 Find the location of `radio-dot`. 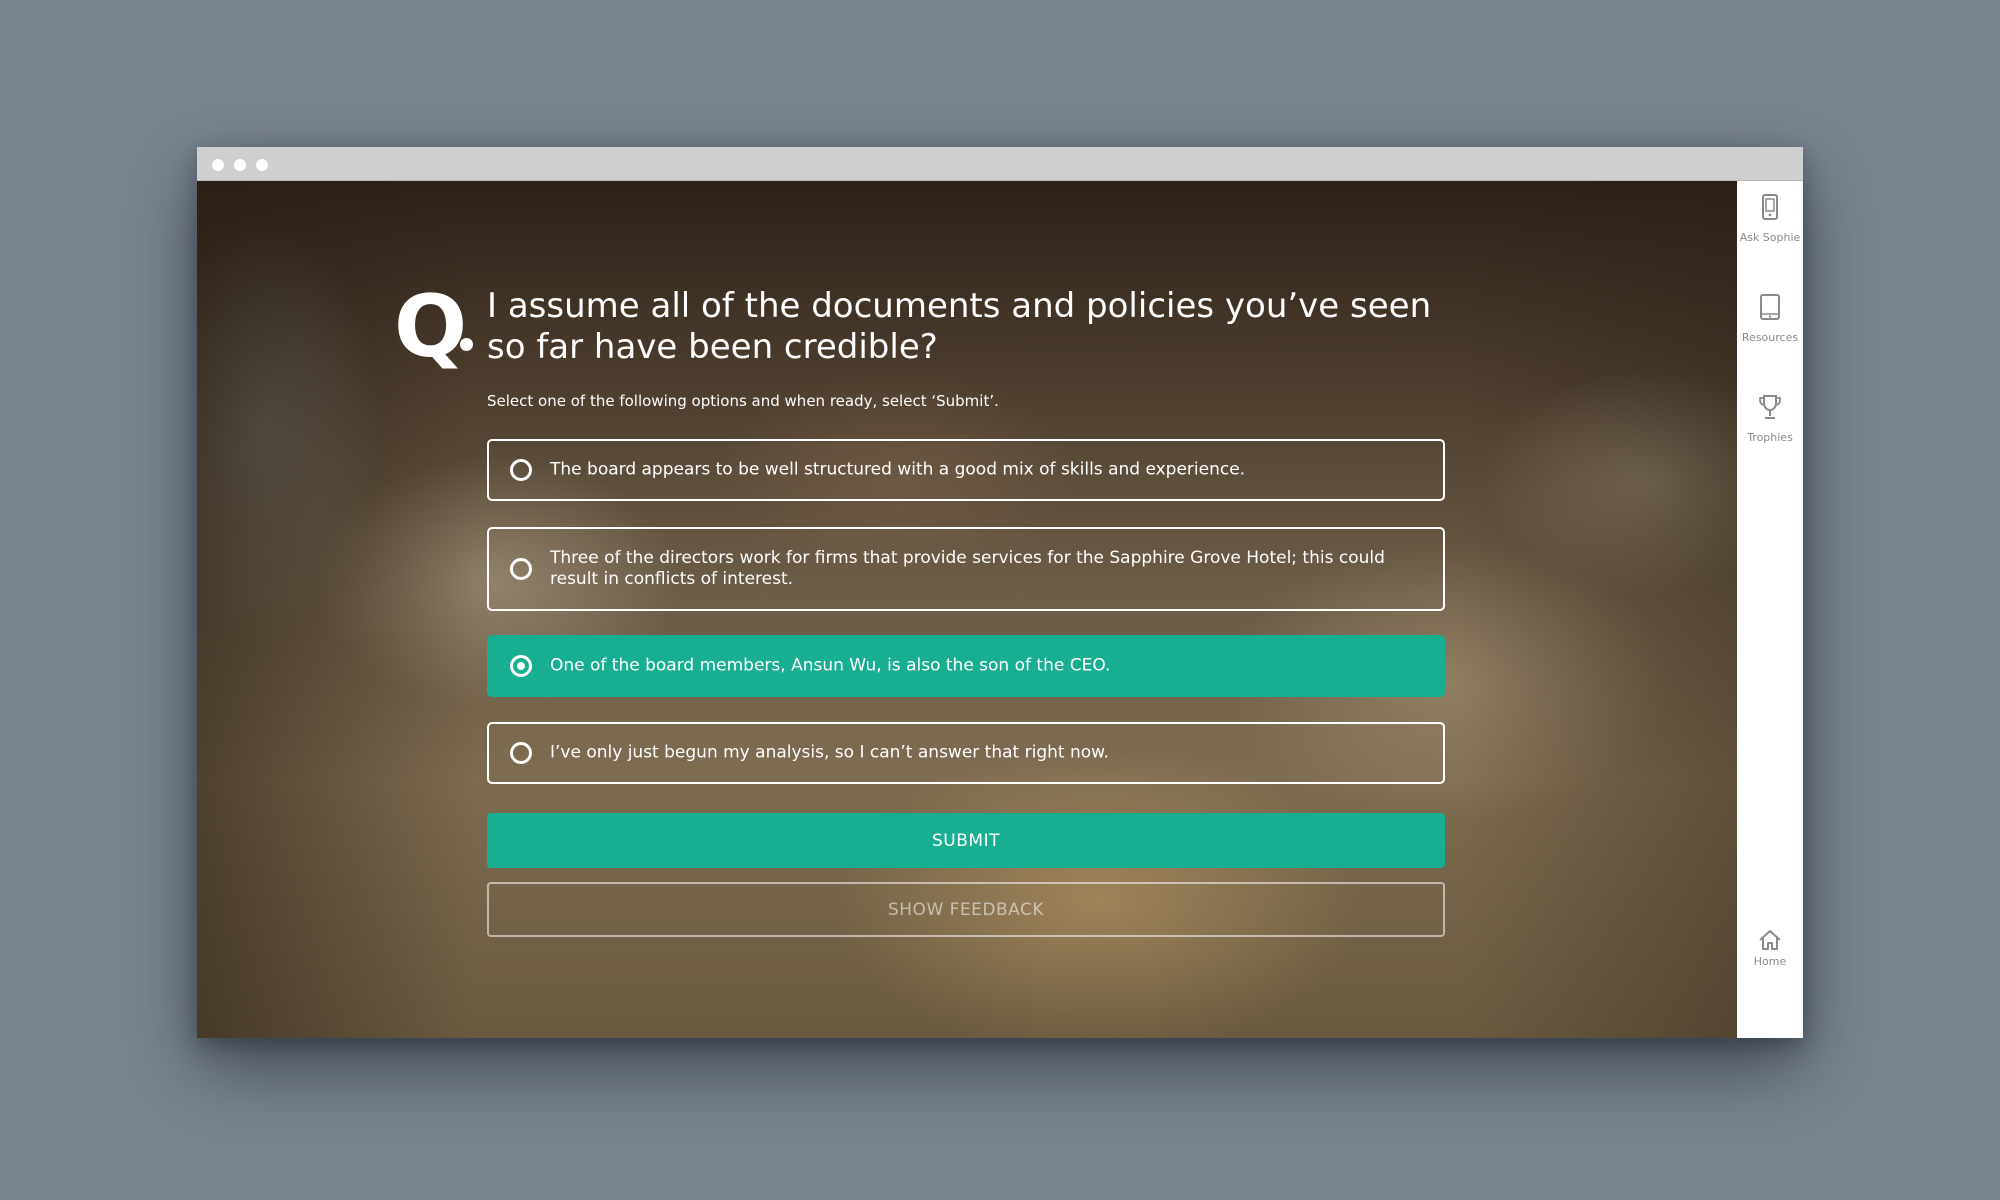

radio-dot is located at coordinates (521, 666).